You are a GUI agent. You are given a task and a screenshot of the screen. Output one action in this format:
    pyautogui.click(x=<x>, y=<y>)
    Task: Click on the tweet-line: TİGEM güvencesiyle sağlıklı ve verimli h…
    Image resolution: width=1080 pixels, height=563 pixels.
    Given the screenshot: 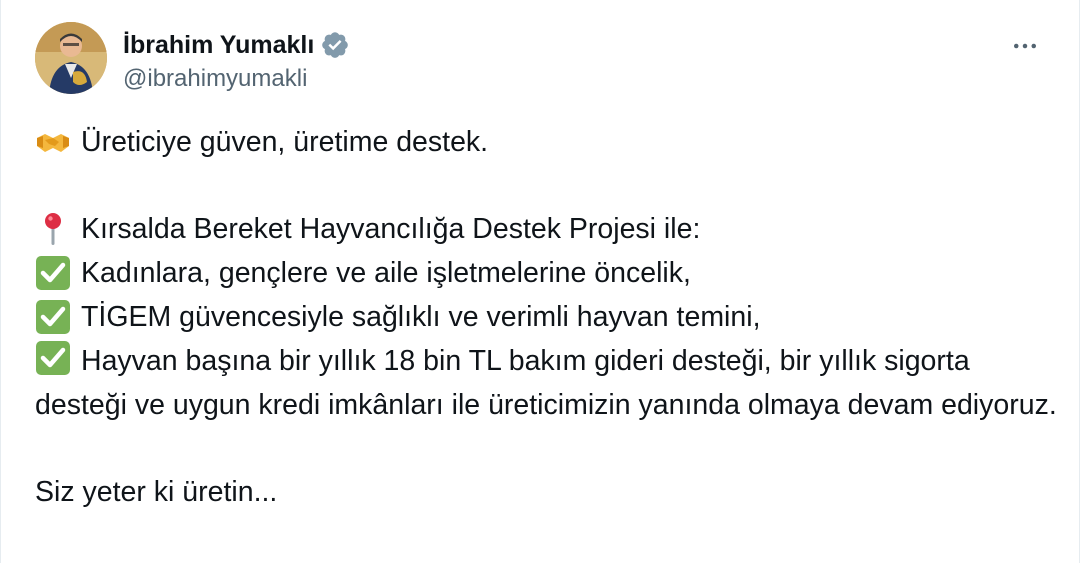 What is the action you would take?
    pyautogui.click(x=547, y=317)
    